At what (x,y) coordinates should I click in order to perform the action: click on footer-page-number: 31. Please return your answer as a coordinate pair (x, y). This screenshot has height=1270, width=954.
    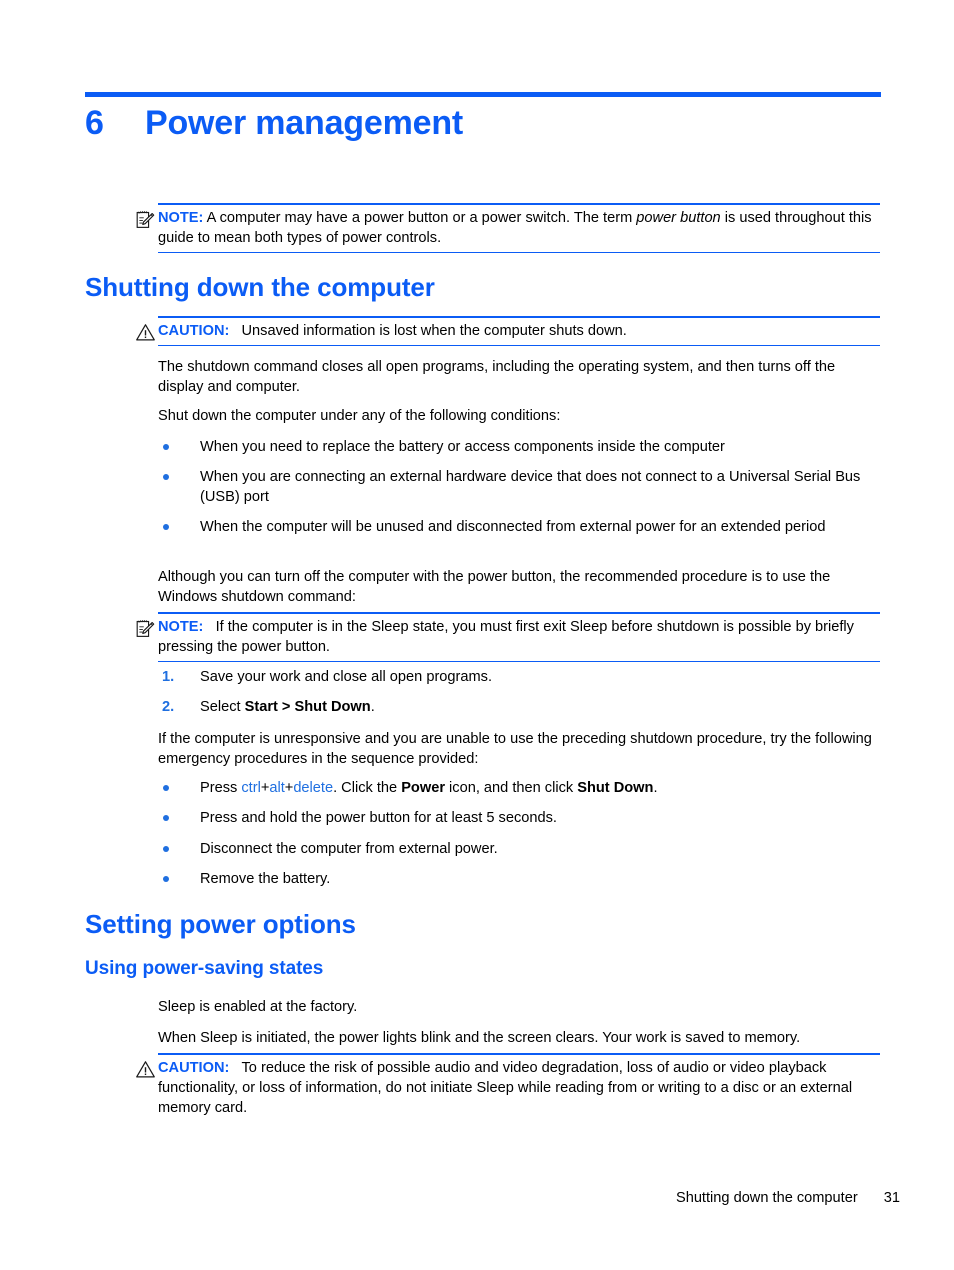
    Looking at the image, I should click on (891, 1198).